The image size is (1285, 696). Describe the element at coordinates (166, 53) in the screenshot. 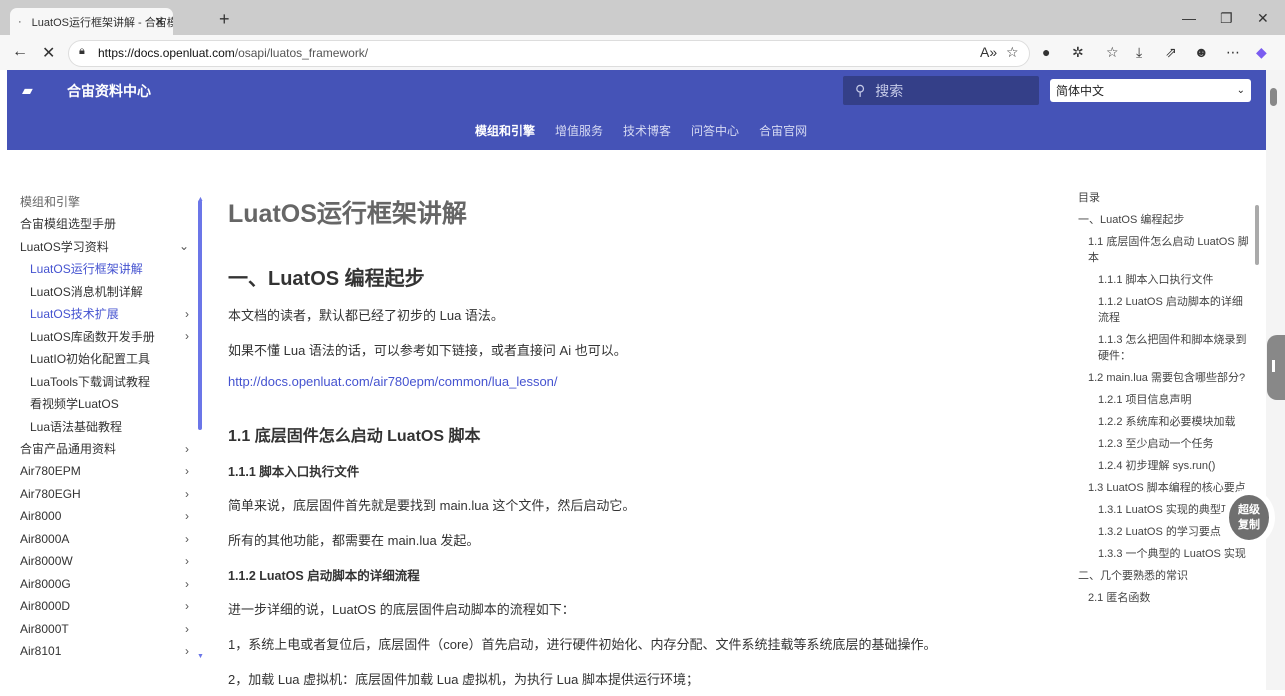

I see `url-host: https://docs.openluat.com` at that location.